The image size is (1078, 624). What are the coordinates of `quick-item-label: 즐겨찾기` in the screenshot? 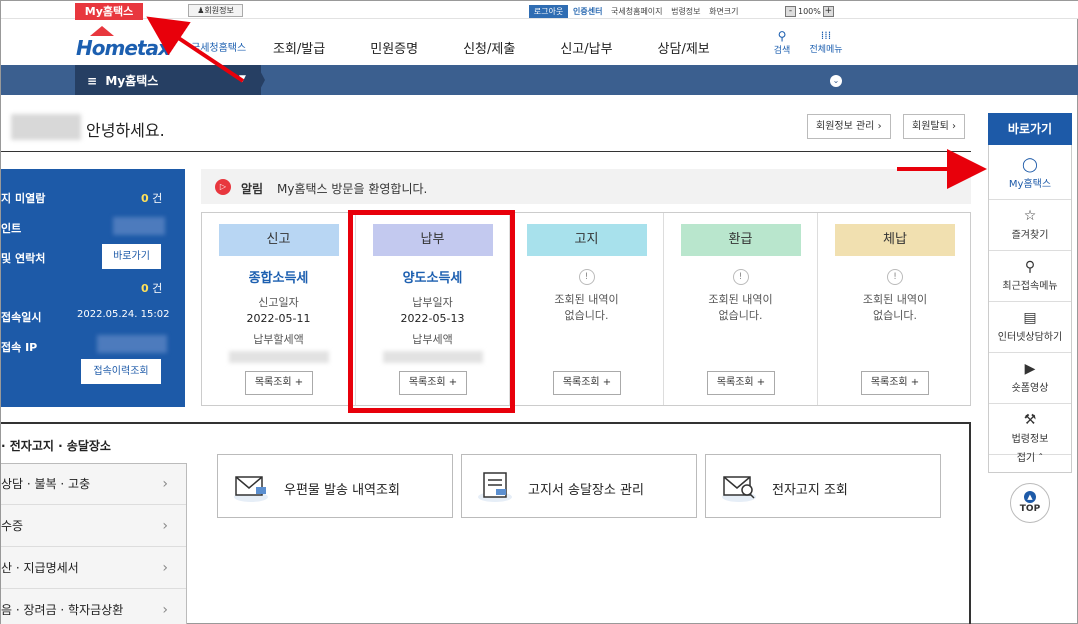 It's located at (1030, 235).